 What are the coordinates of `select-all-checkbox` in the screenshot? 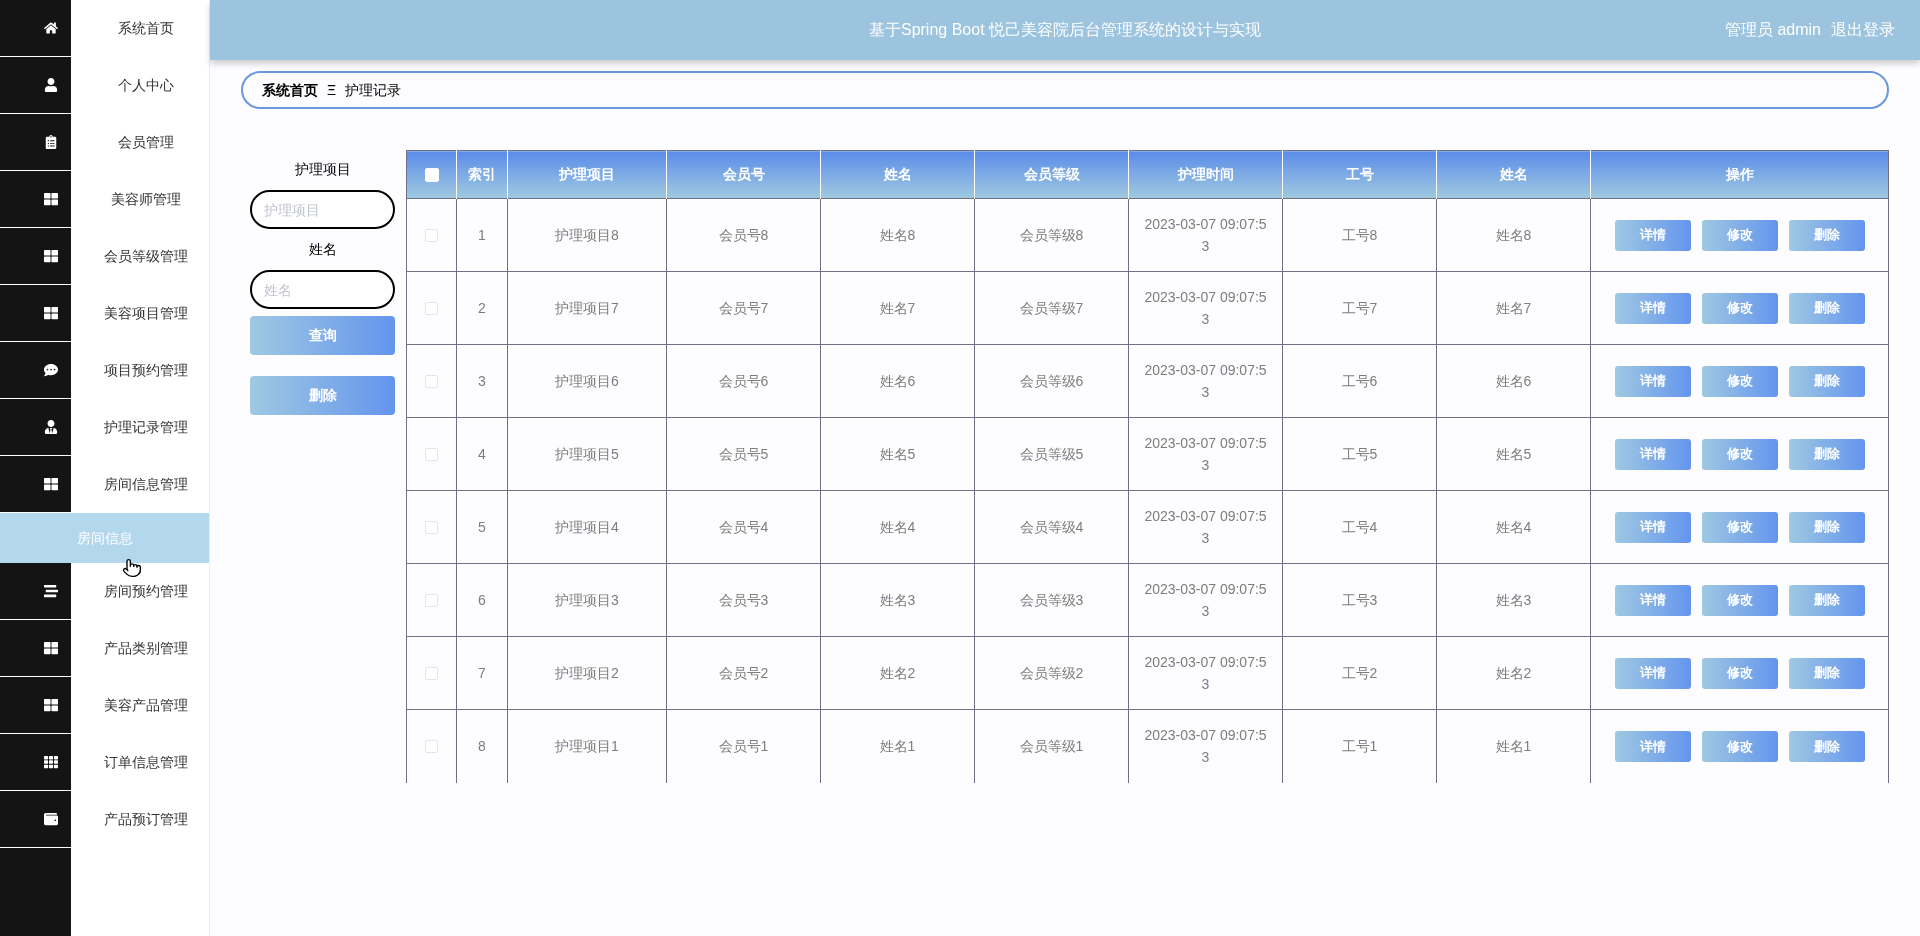 It's located at (431, 174).